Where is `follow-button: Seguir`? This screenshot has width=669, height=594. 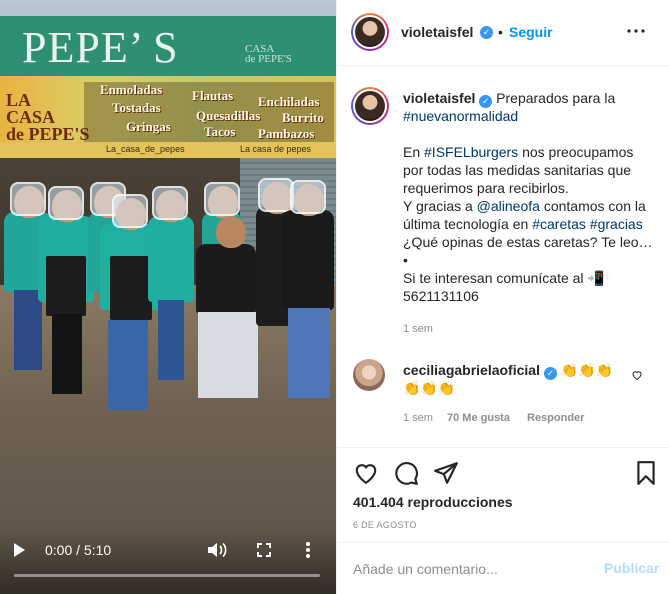
follow-button: Seguir is located at coordinates (531, 32).